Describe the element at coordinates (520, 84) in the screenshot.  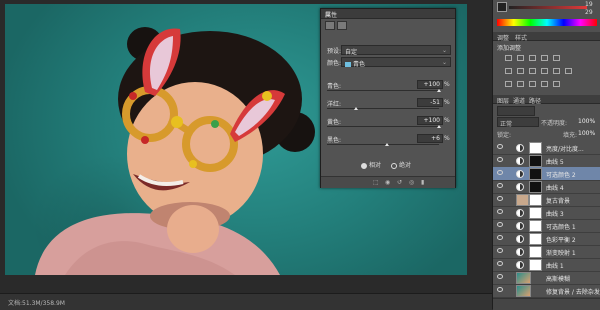
I see `posterize-icon` at that location.